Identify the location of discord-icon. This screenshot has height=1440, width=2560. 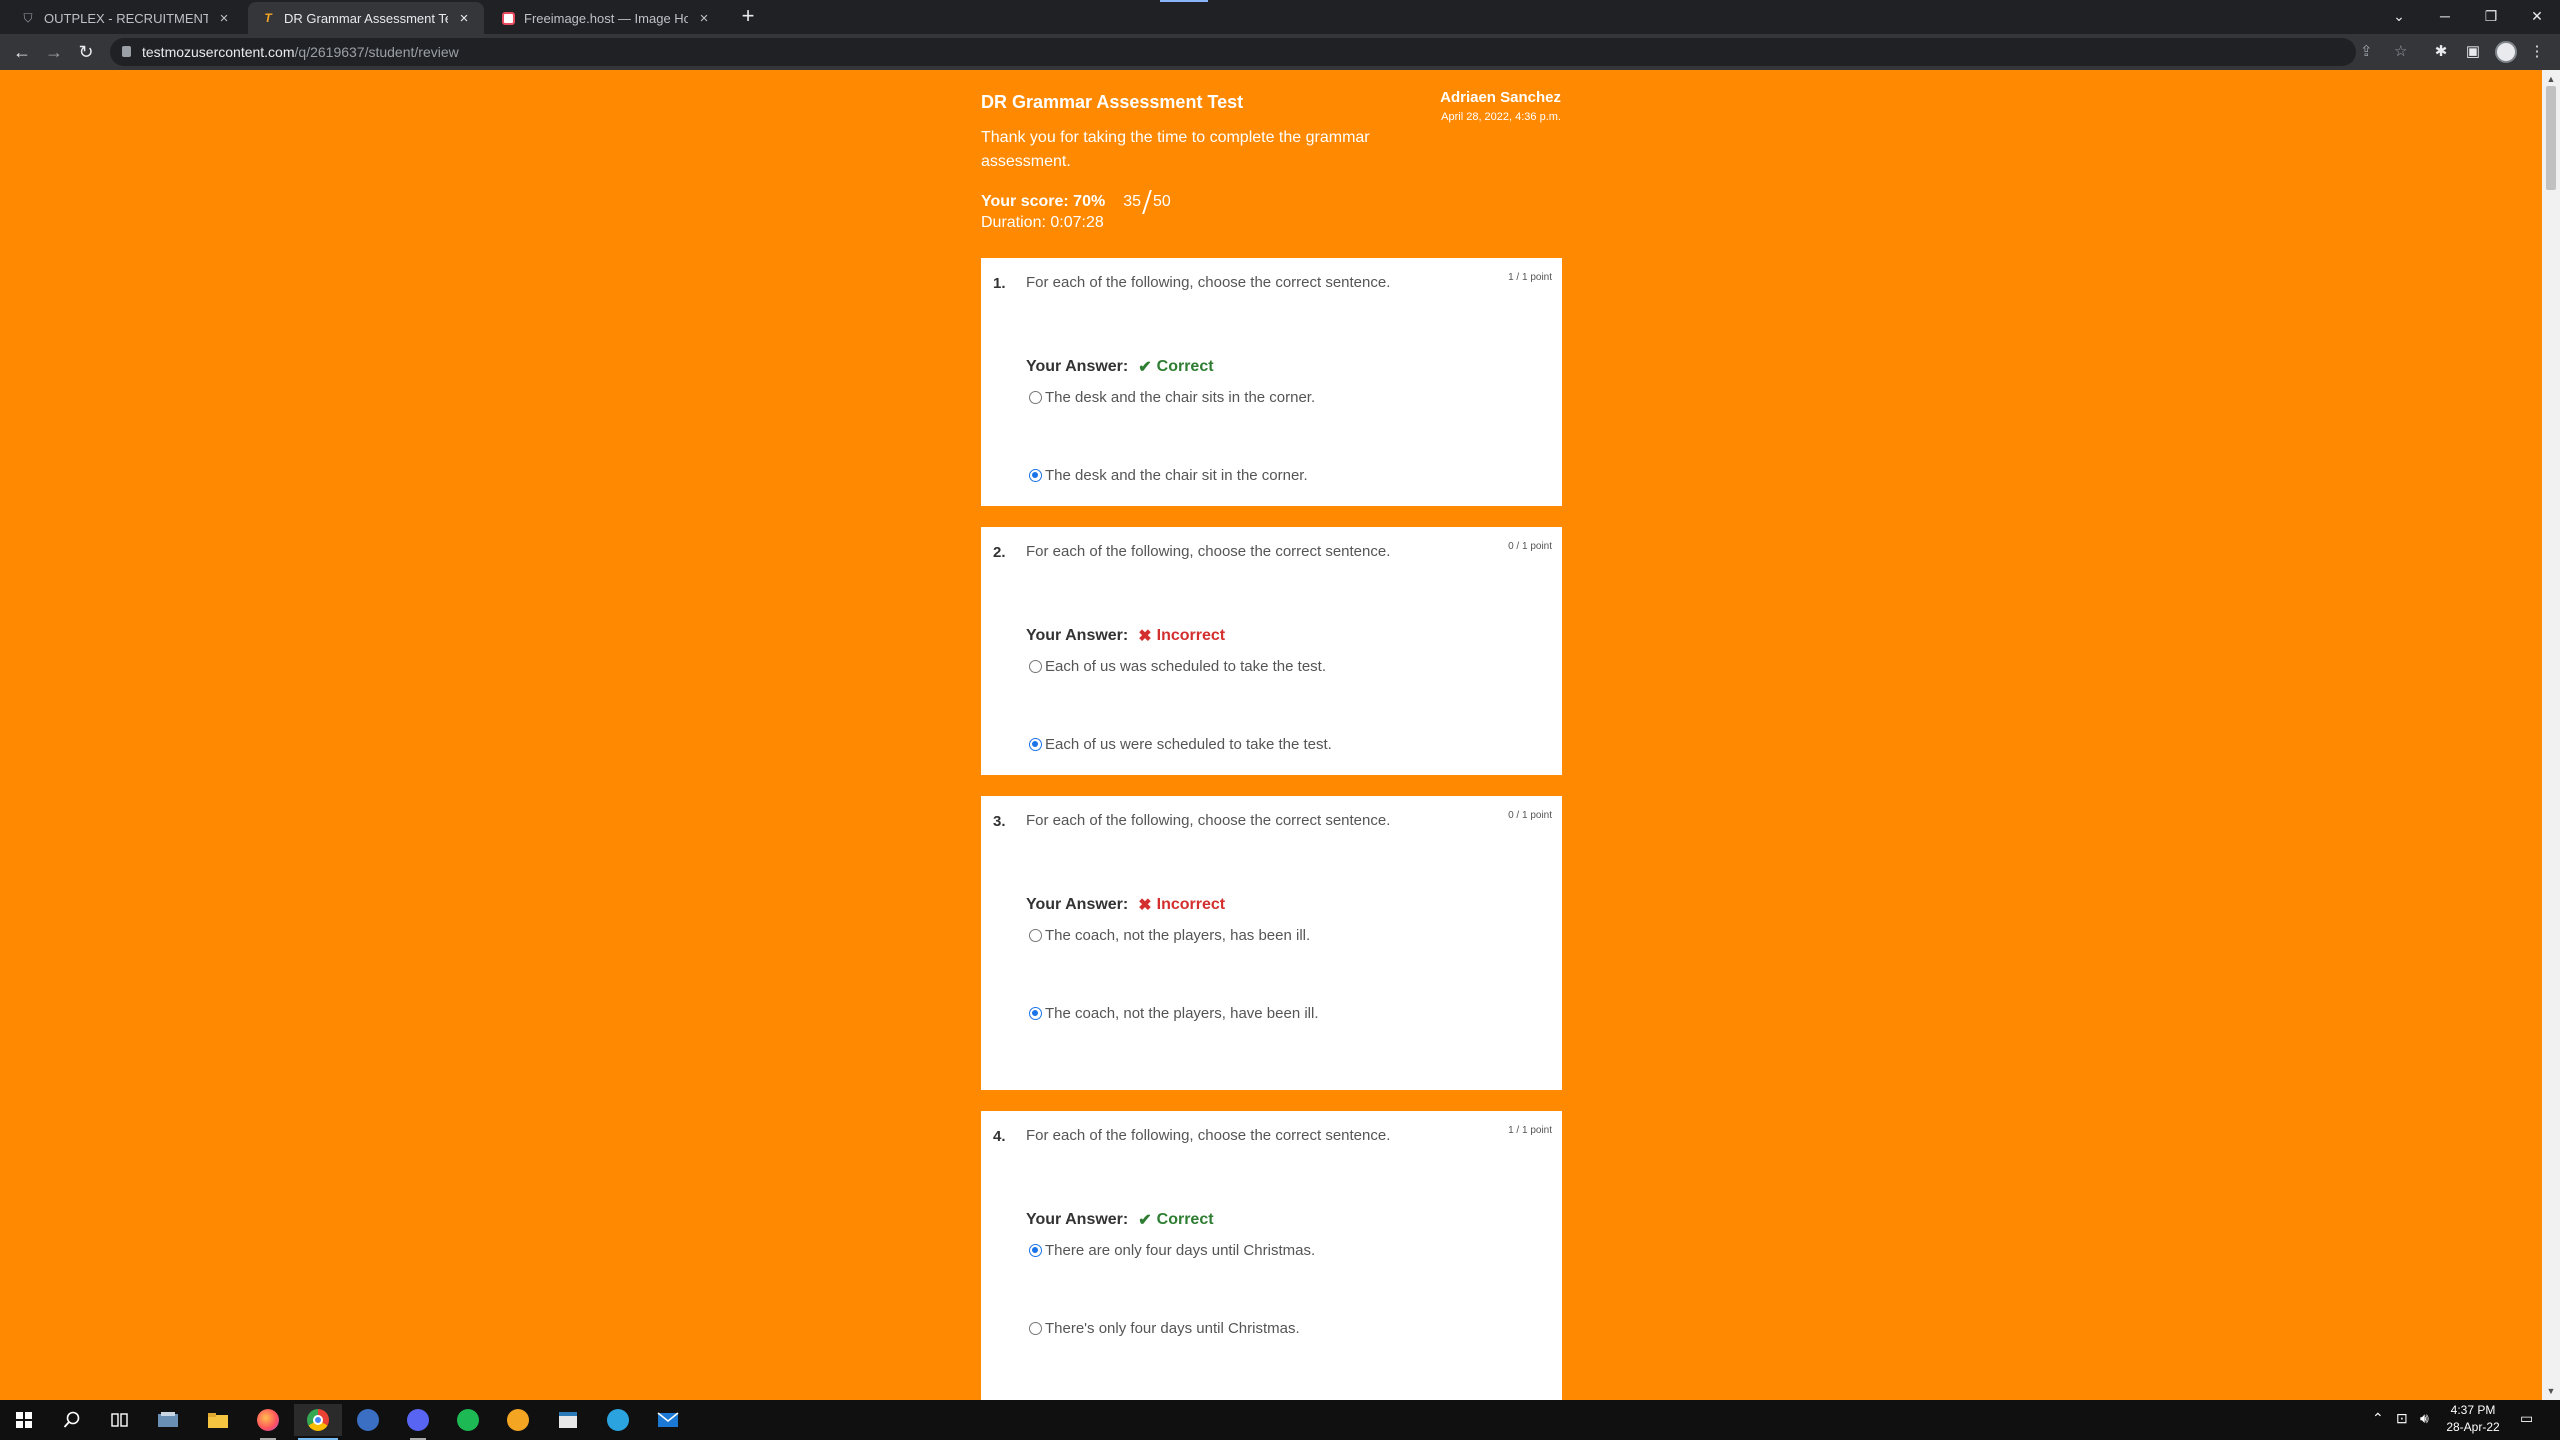
(418, 1422).